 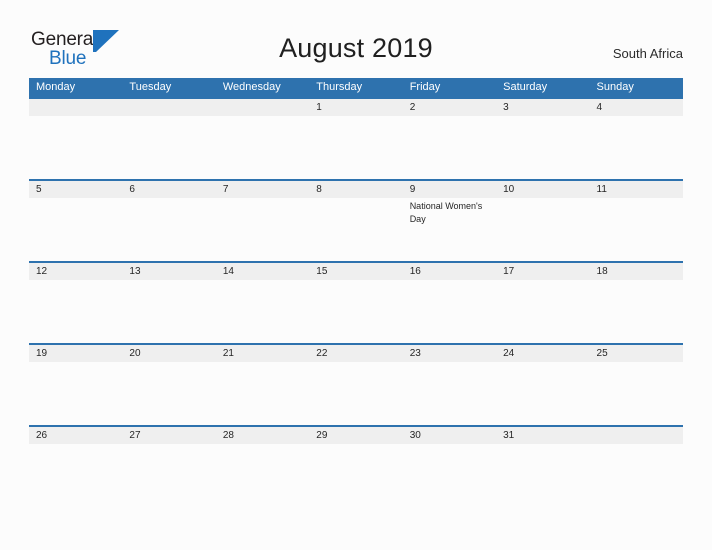 I want to click on day-number: 10, so click(x=509, y=189).